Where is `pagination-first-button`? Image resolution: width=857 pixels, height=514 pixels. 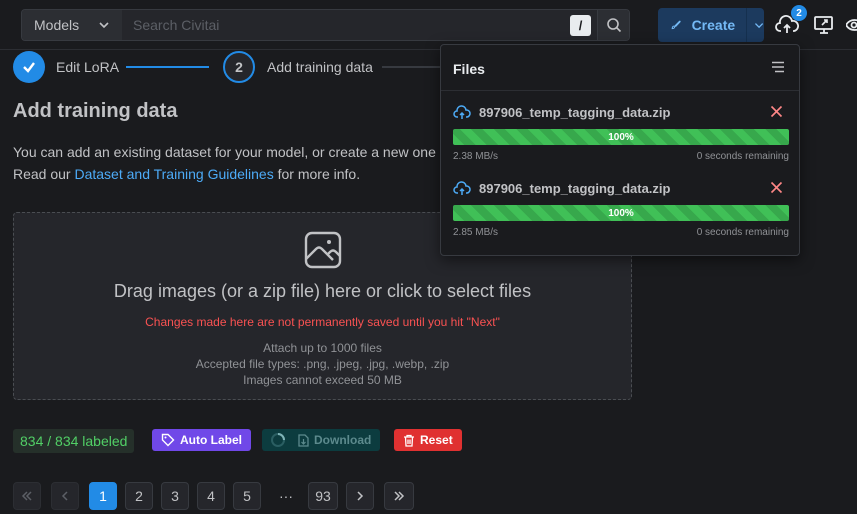 pagination-first-button is located at coordinates (27, 496).